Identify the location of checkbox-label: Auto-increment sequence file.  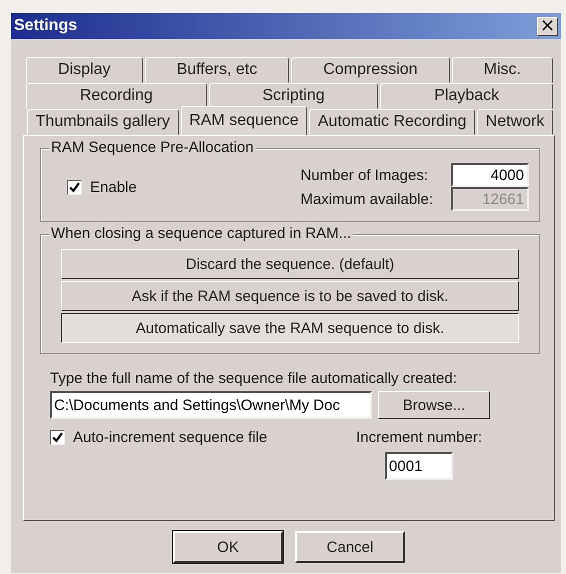
(170, 437).